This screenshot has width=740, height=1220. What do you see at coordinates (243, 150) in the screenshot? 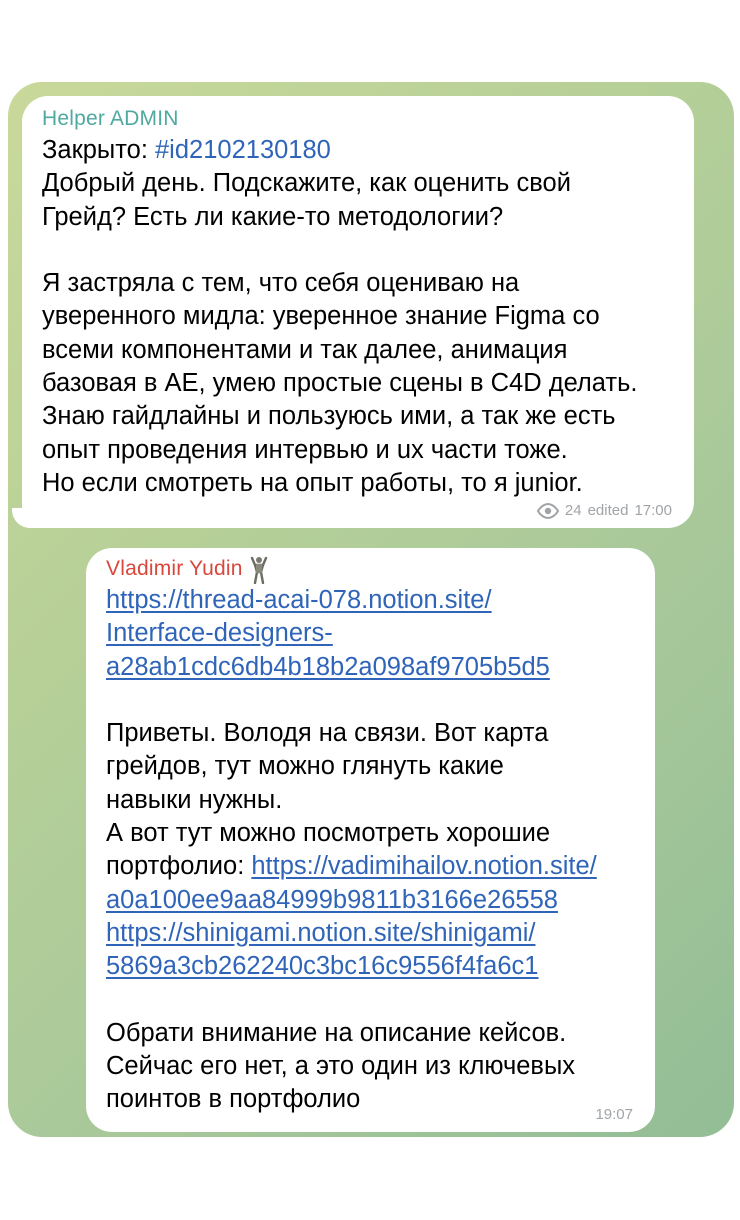
I see `hashtag-link: #id2102130180` at bounding box center [243, 150].